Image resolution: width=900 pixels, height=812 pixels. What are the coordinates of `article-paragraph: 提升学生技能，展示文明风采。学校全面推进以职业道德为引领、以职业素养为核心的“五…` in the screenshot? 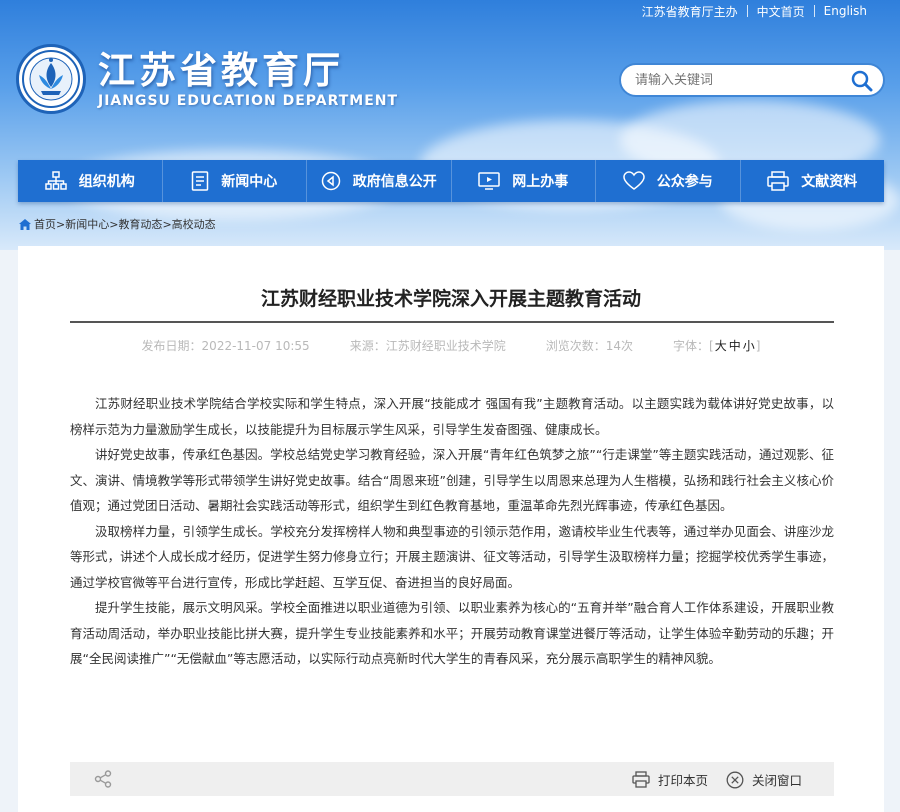 It's located at (452, 633).